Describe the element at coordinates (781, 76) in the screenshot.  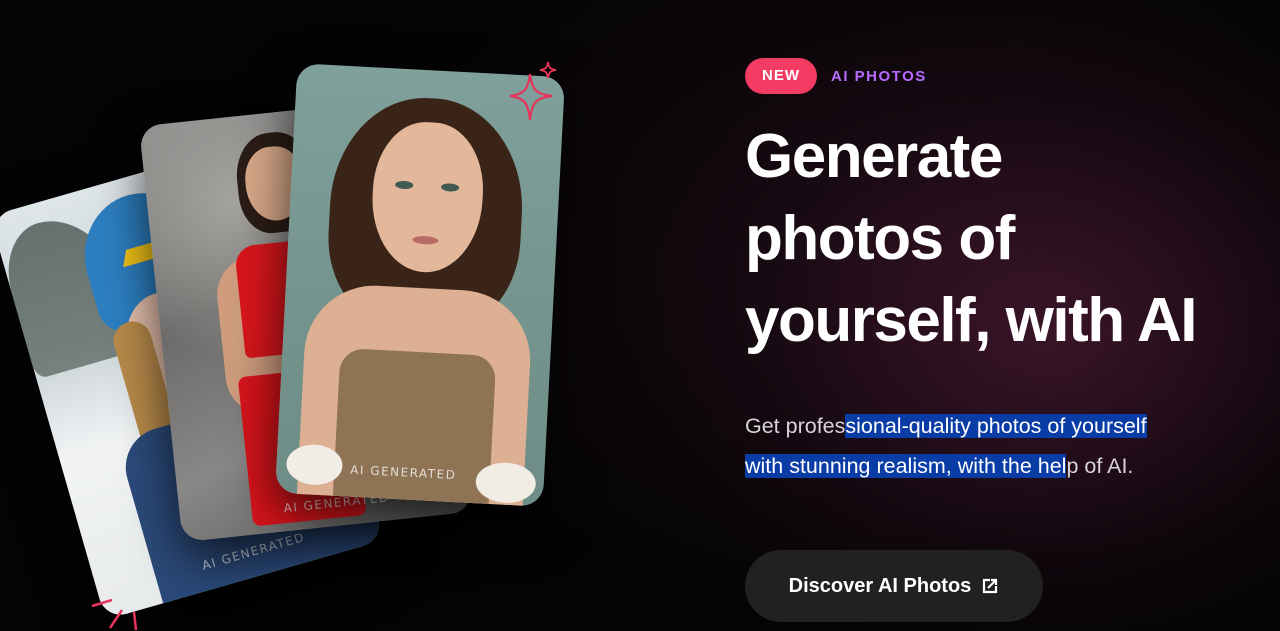
I see `new-badge: NEW` at that location.